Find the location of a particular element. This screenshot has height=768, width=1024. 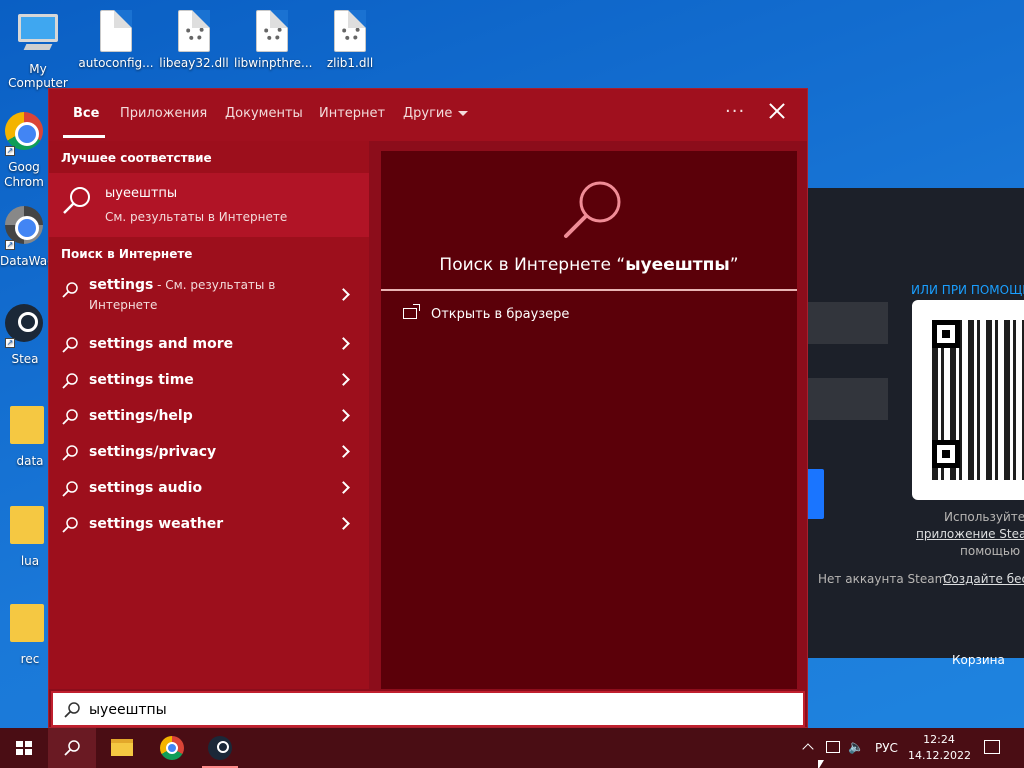

taskbar-file-explorer is located at coordinates (122, 748).